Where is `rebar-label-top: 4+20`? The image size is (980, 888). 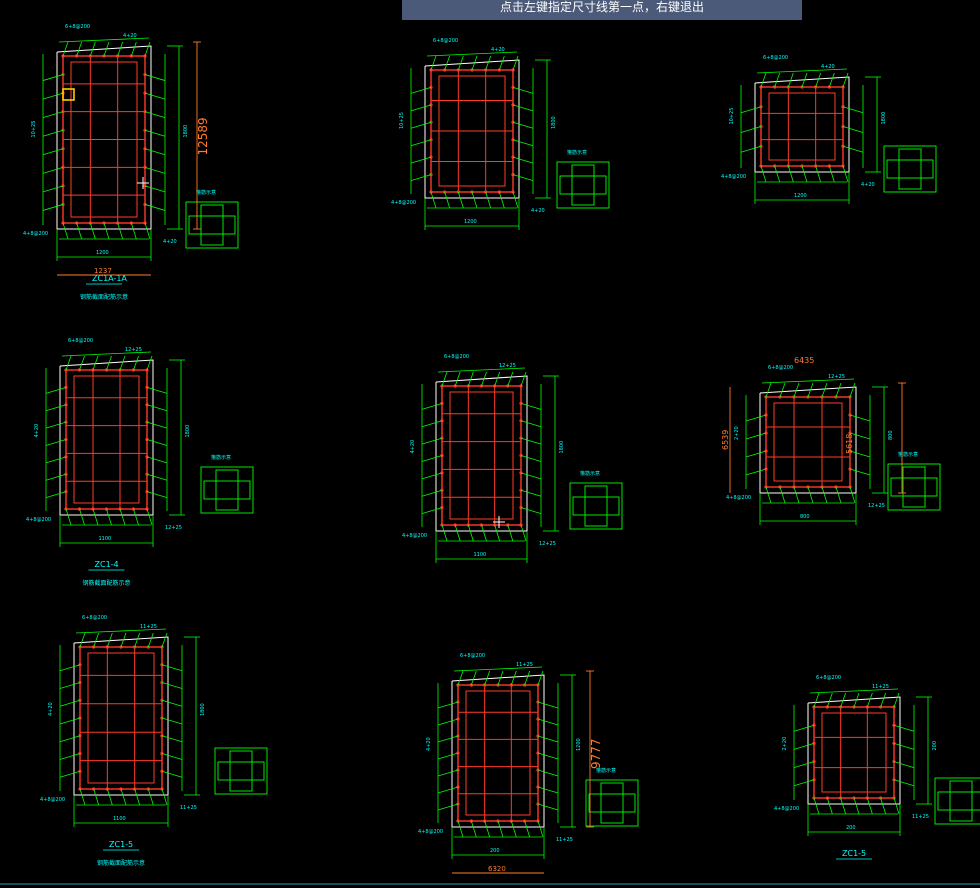 rebar-label-top: 4+20 is located at coordinates (130, 36).